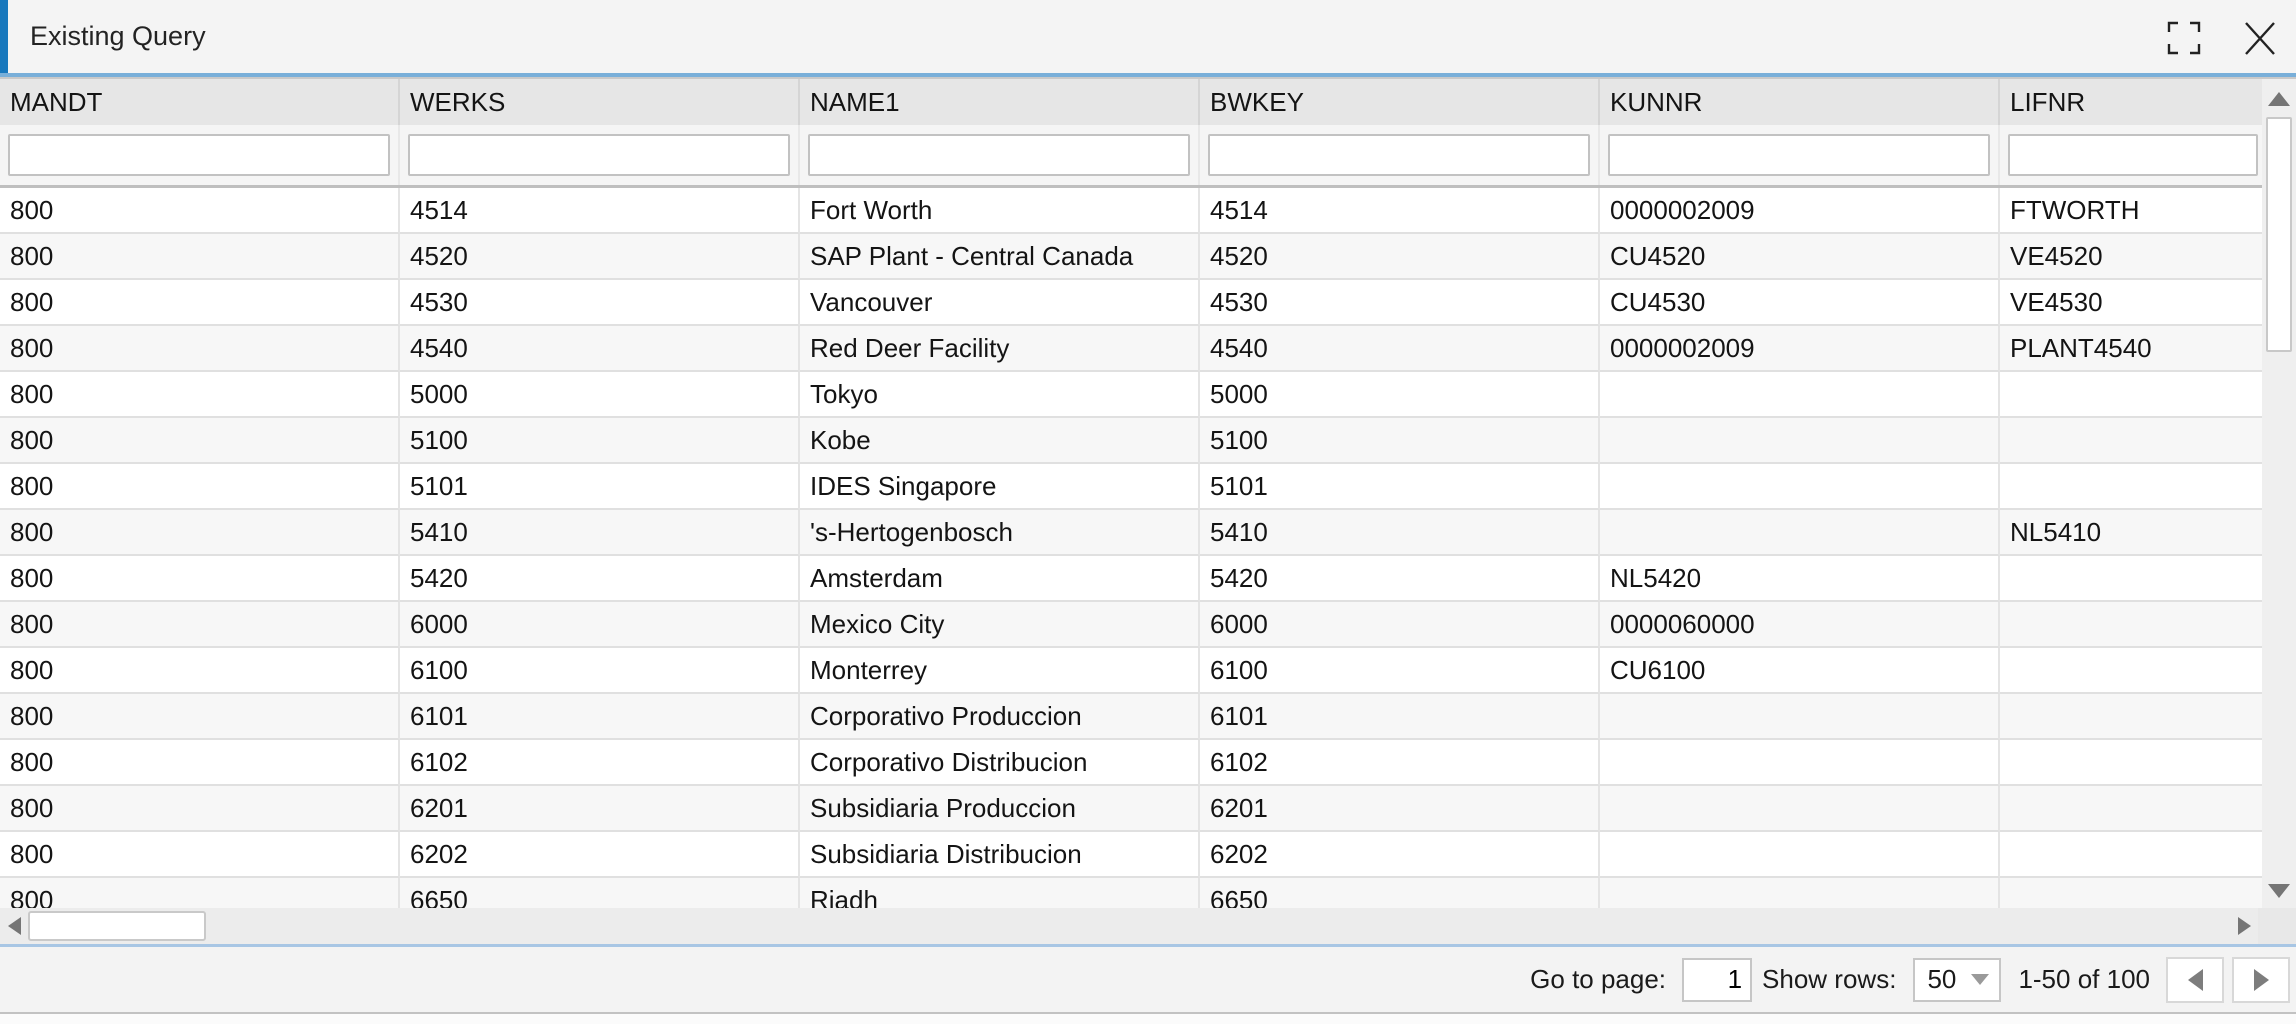  I want to click on table-row: 800 6102 Corporativo Distribucion 6102, so click(1131, 763).